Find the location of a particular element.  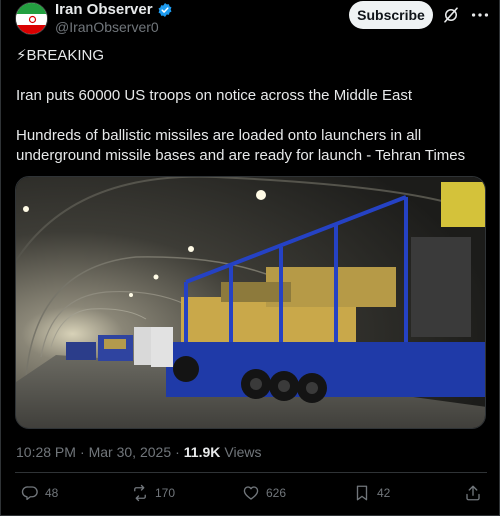

share-icon is located at coordinates (473, 493).